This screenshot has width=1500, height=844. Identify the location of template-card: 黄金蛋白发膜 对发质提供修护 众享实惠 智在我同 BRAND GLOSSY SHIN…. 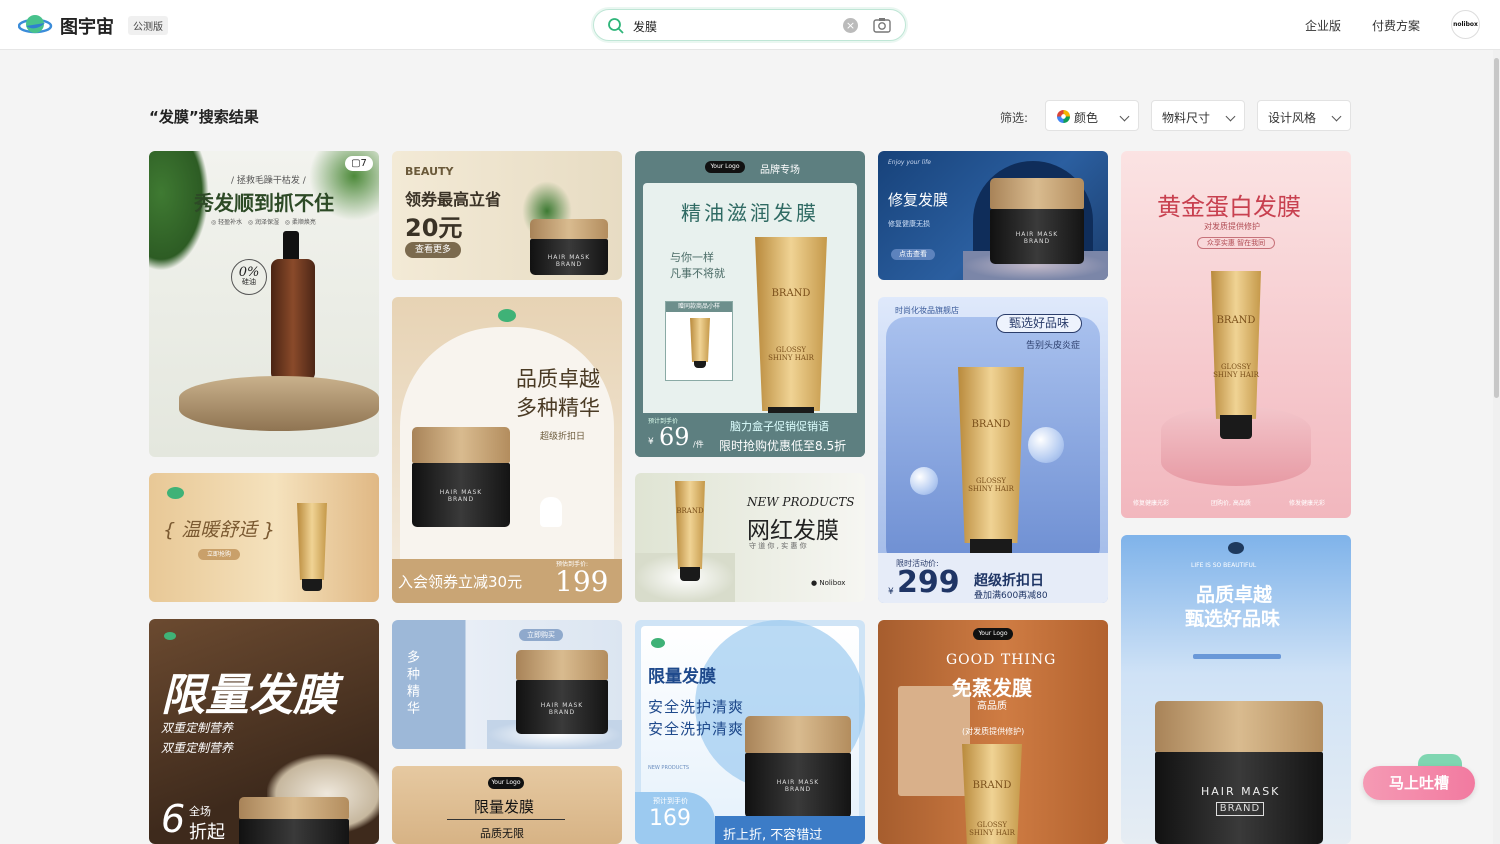
(1236, 334).